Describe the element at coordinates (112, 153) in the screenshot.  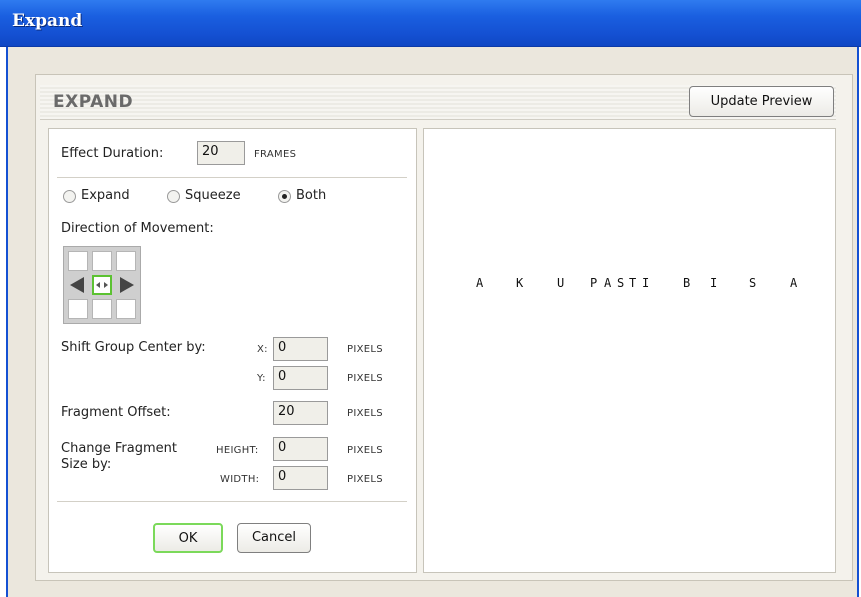
I see `effect-duration-label: Effect Duration:` at that location.